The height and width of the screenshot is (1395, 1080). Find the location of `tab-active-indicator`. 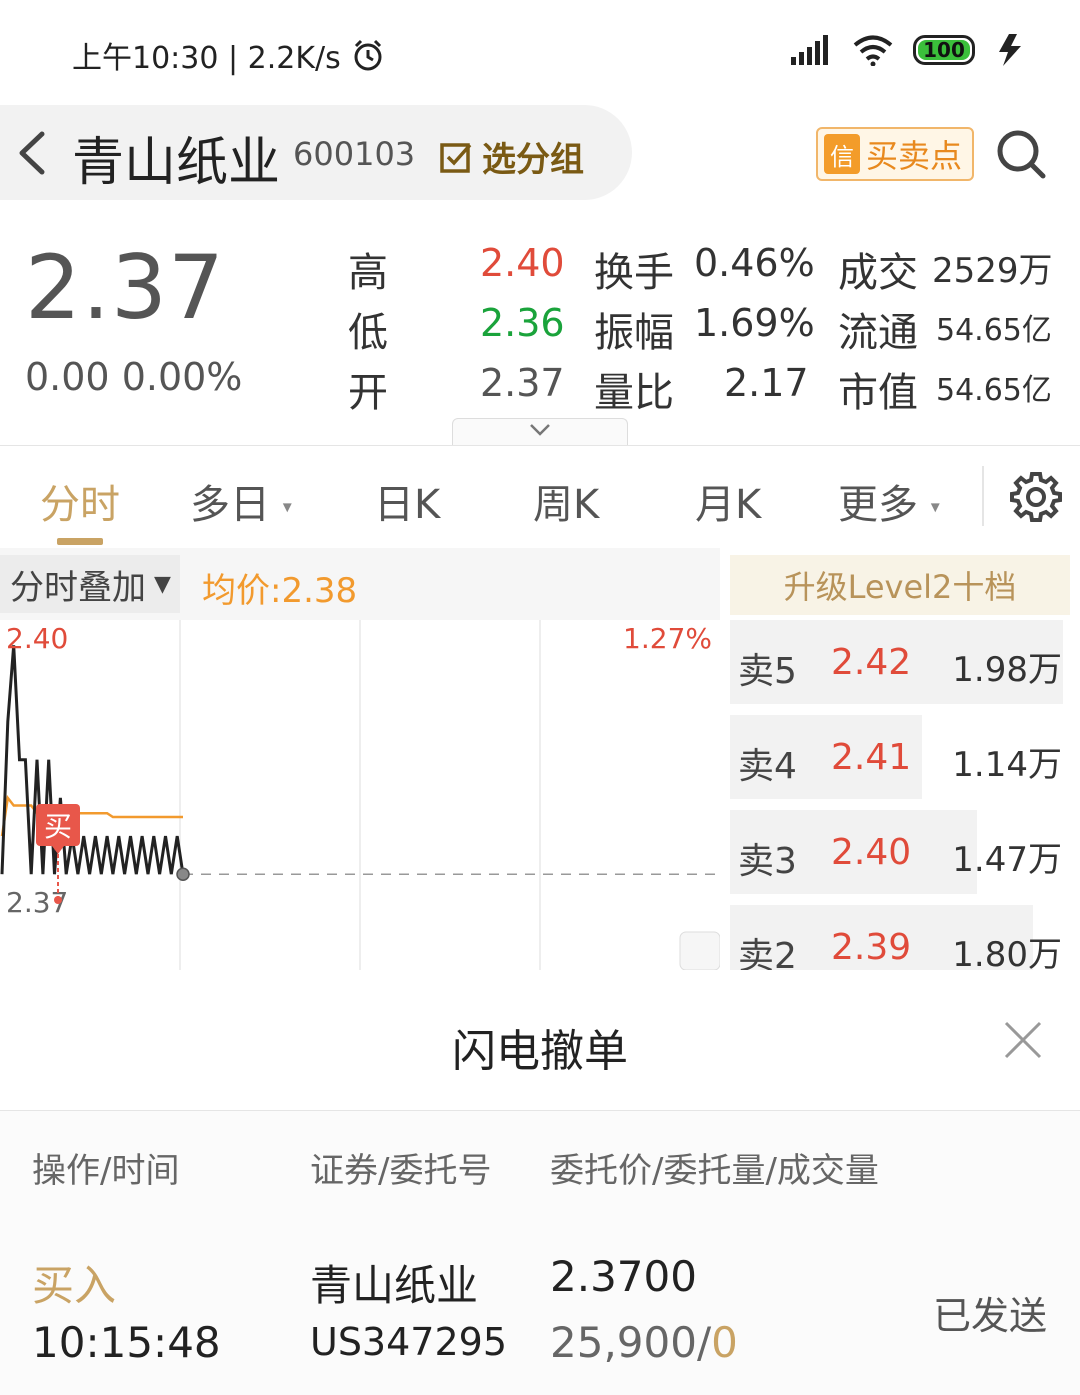

tab-active-indicator is located at coordinates (80, 541).